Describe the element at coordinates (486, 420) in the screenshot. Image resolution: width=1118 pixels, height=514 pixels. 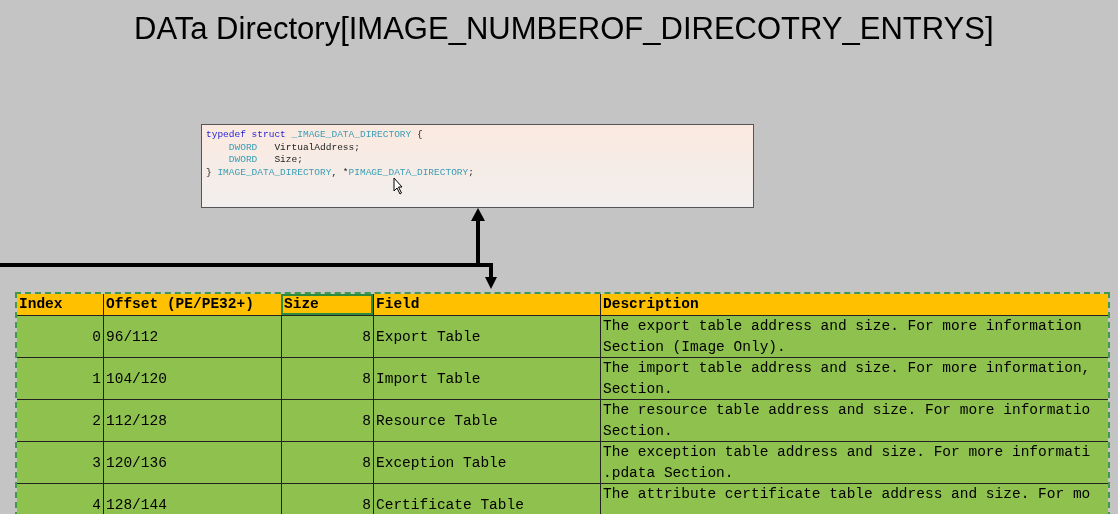
I see `table-cell: Resource Table` at that location.